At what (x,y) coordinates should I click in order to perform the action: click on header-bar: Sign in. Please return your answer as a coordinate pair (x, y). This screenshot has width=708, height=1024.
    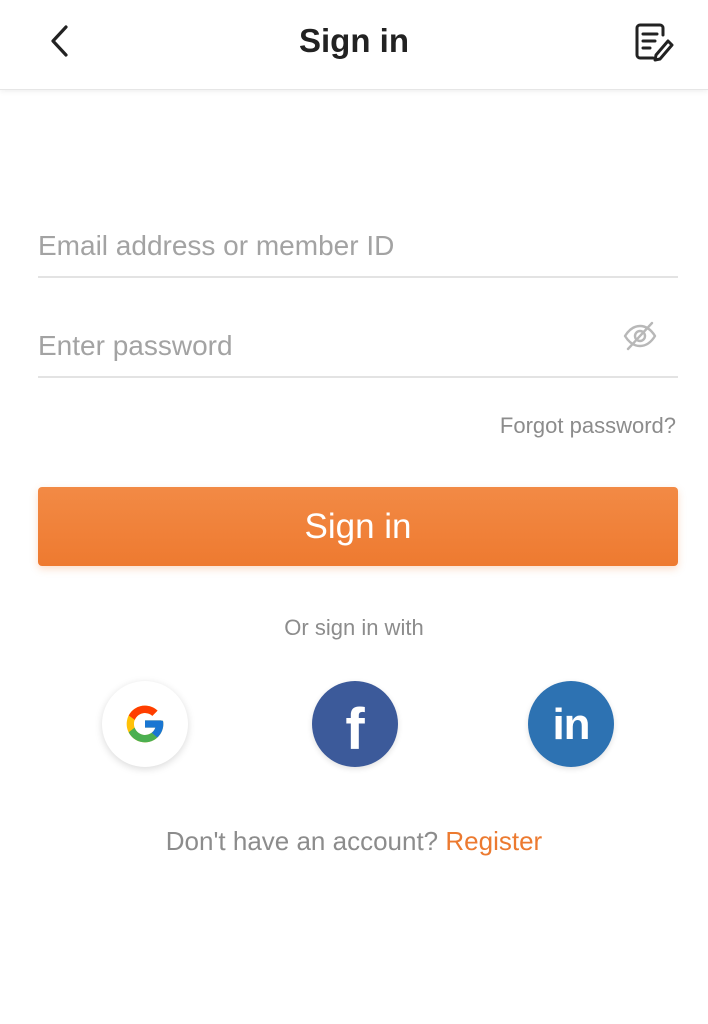
    Looking at the image, I should click on (354, 45).